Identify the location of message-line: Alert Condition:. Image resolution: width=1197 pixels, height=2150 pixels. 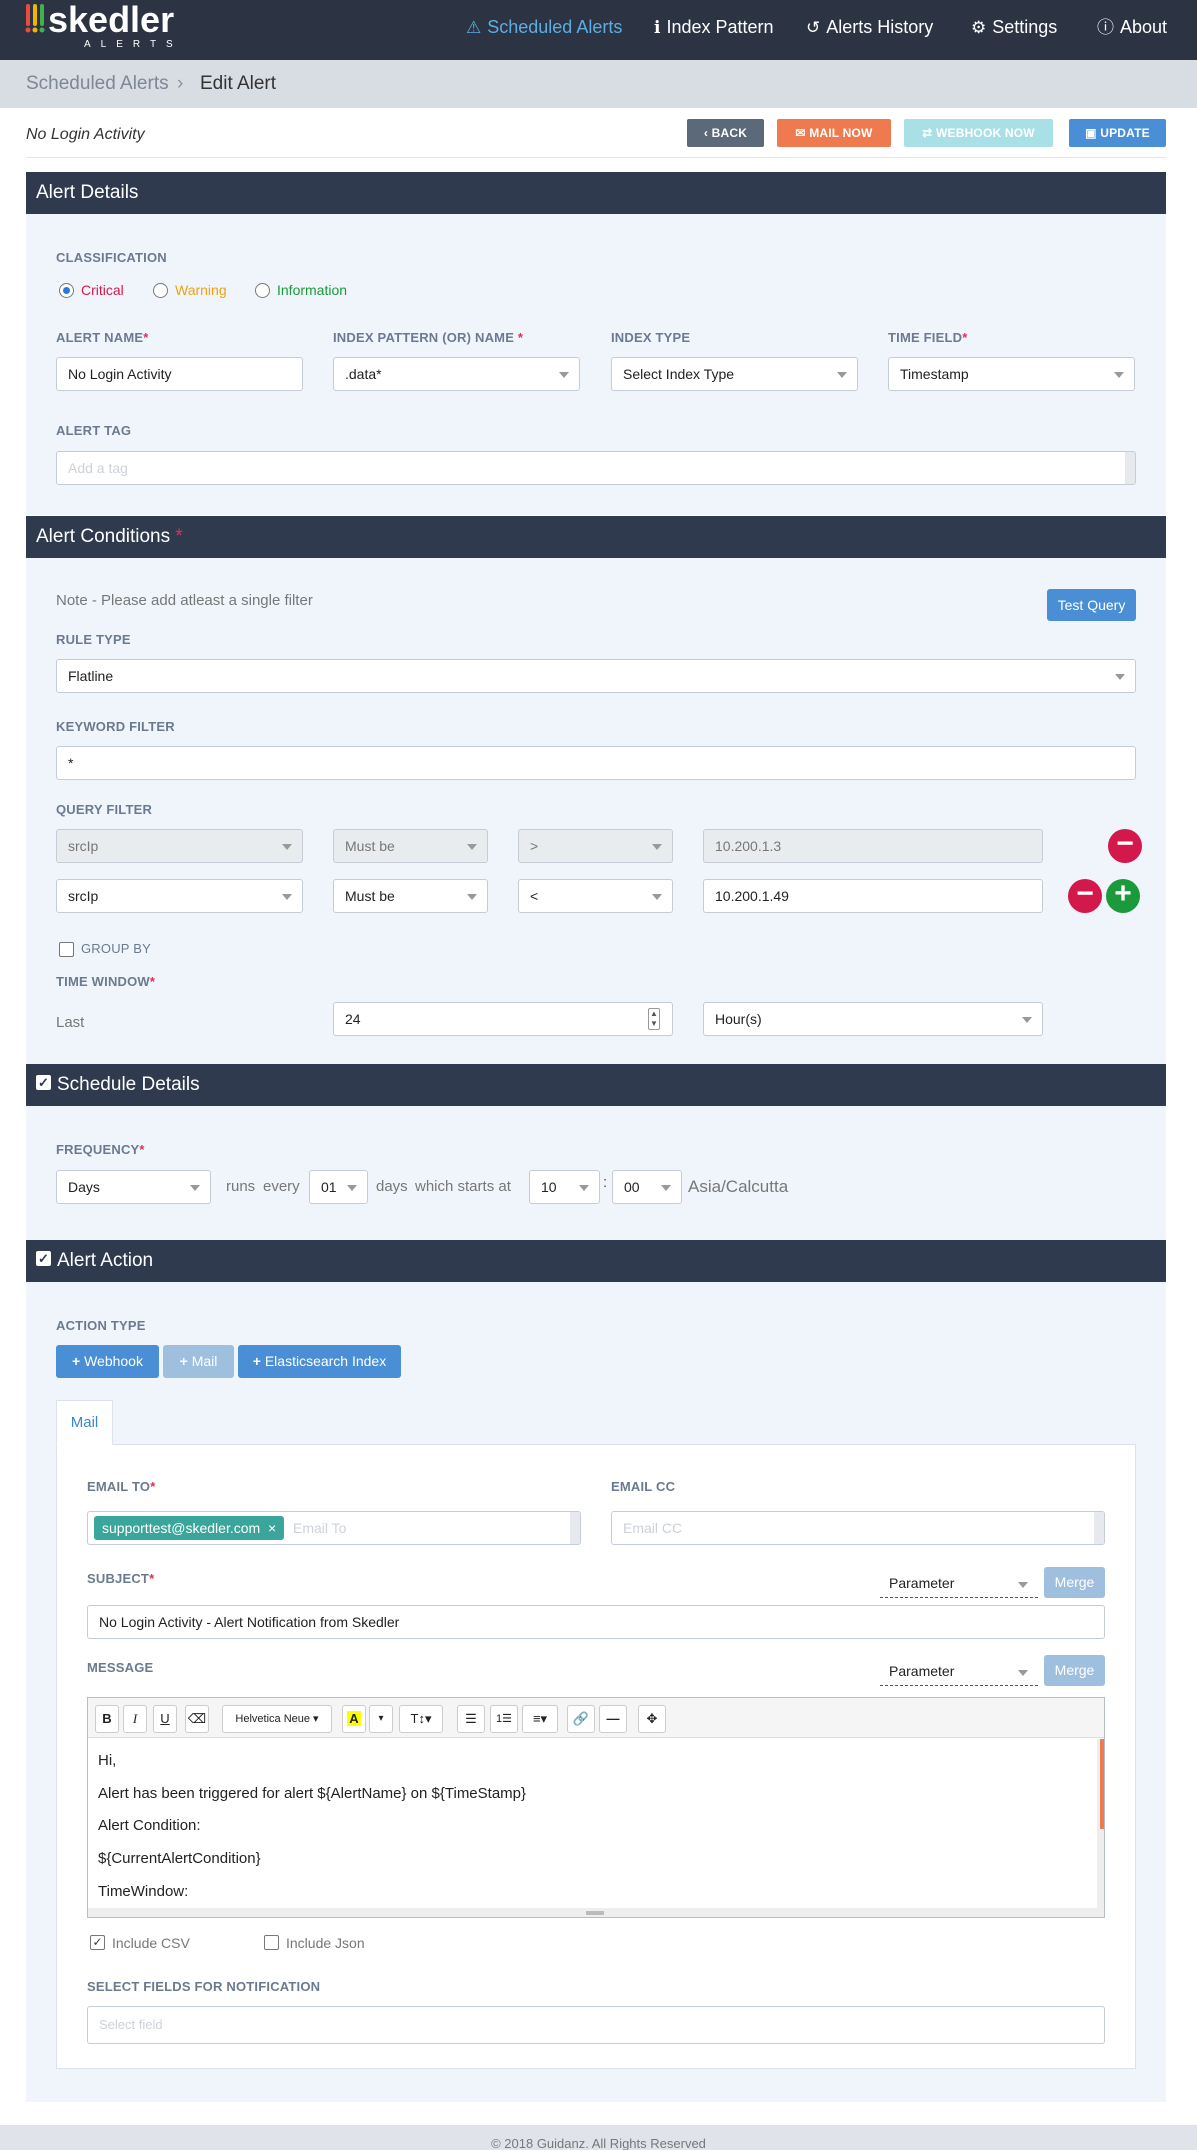
(149, 1825).